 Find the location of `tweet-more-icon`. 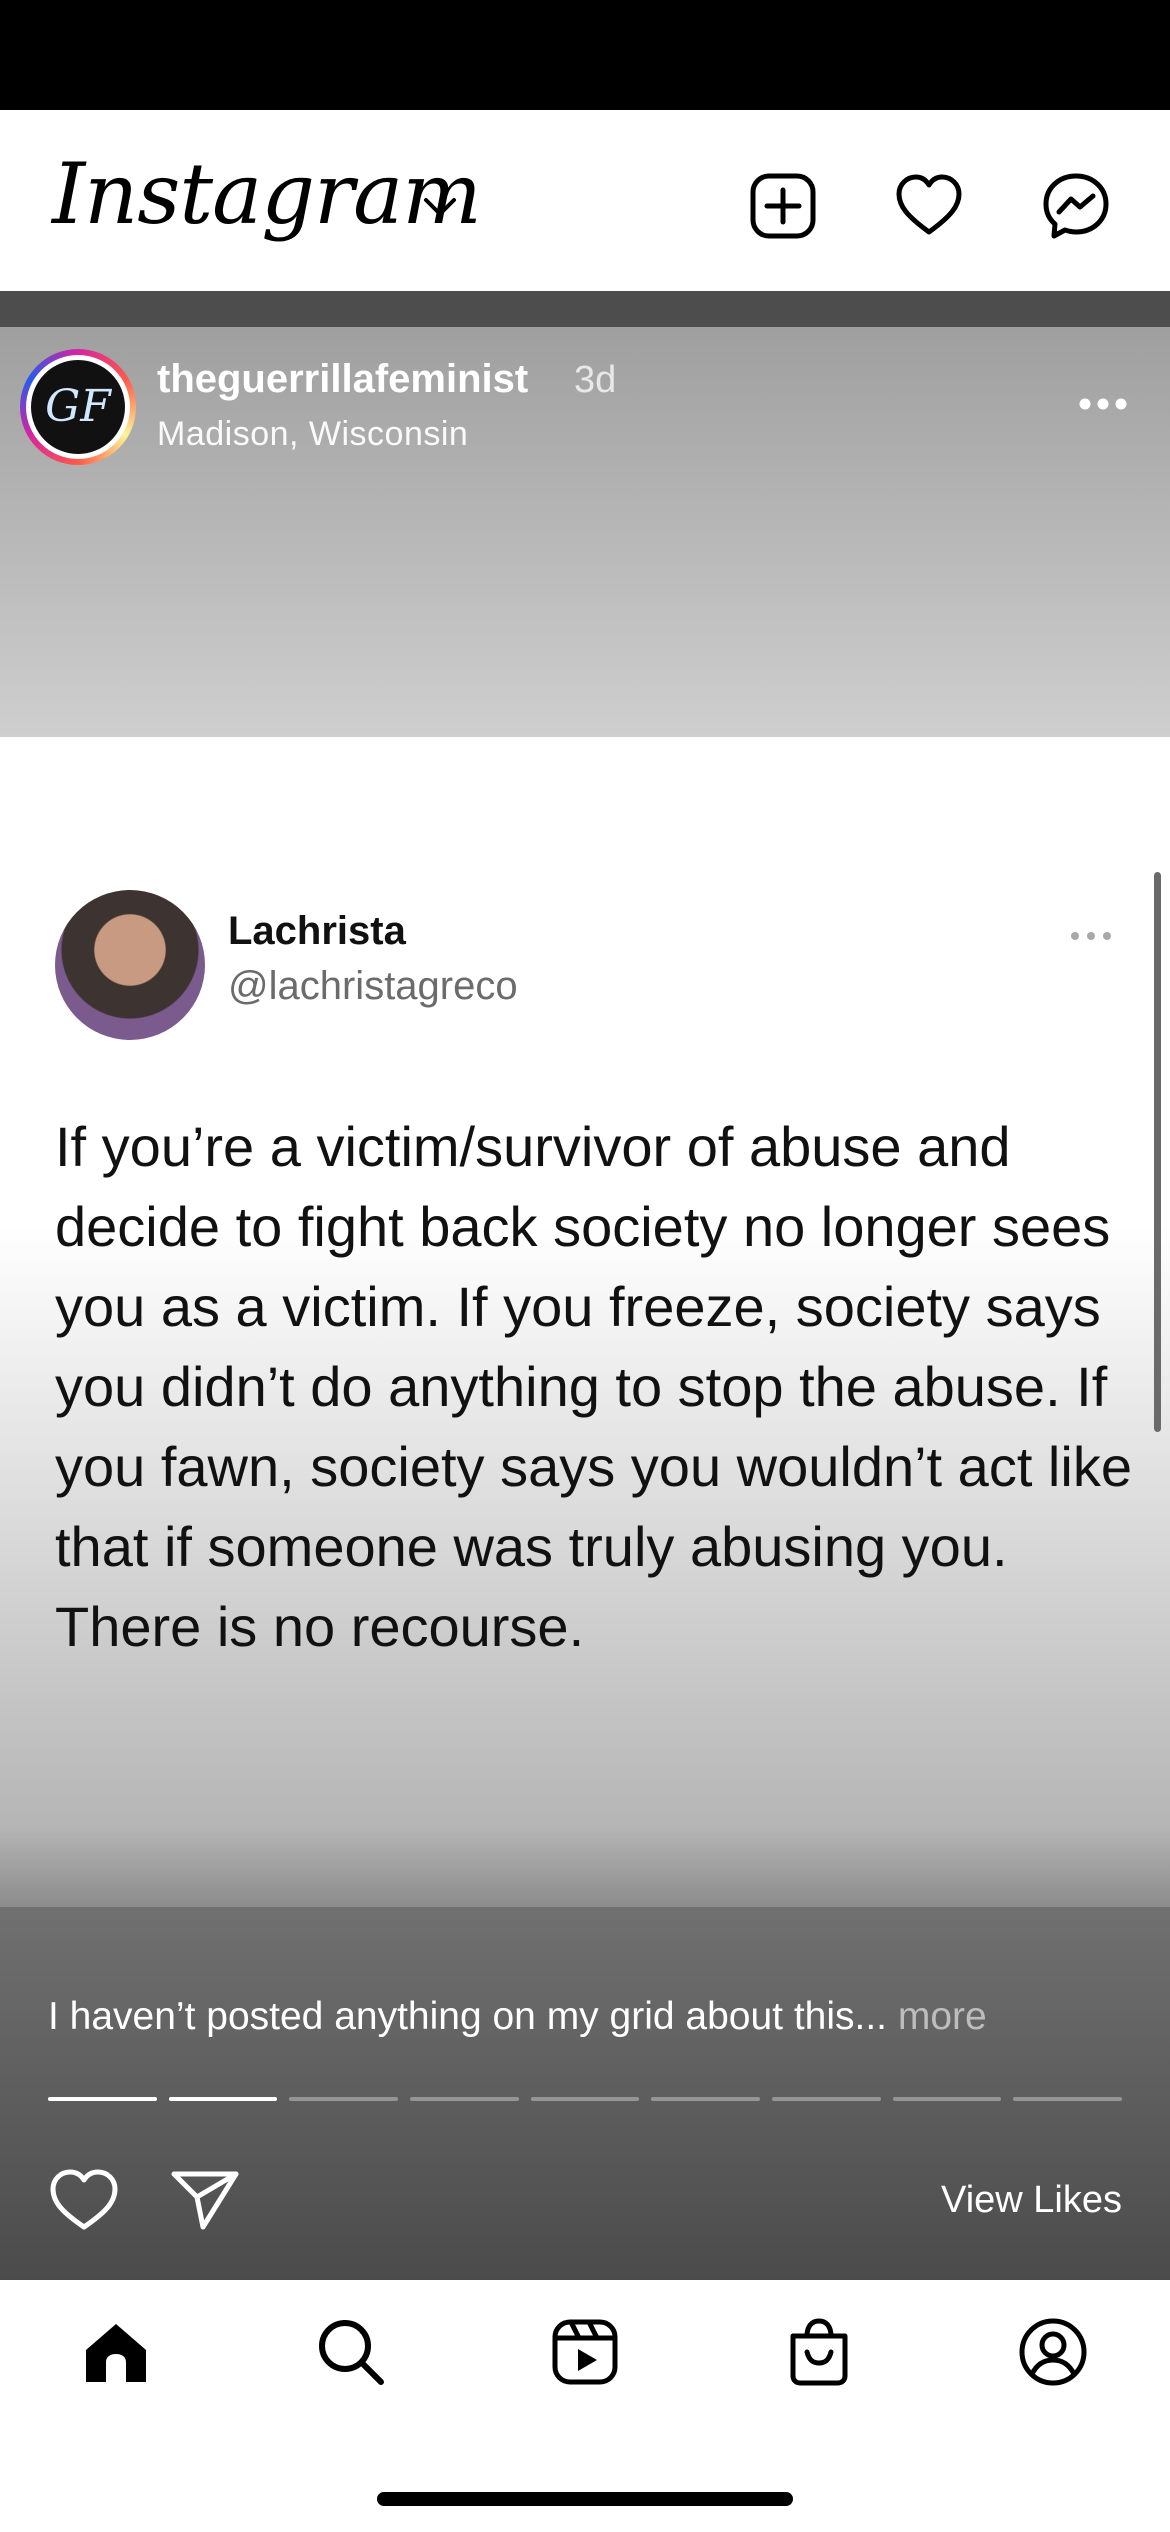

tweet-more-icon is located at coordinates (1091, 936).